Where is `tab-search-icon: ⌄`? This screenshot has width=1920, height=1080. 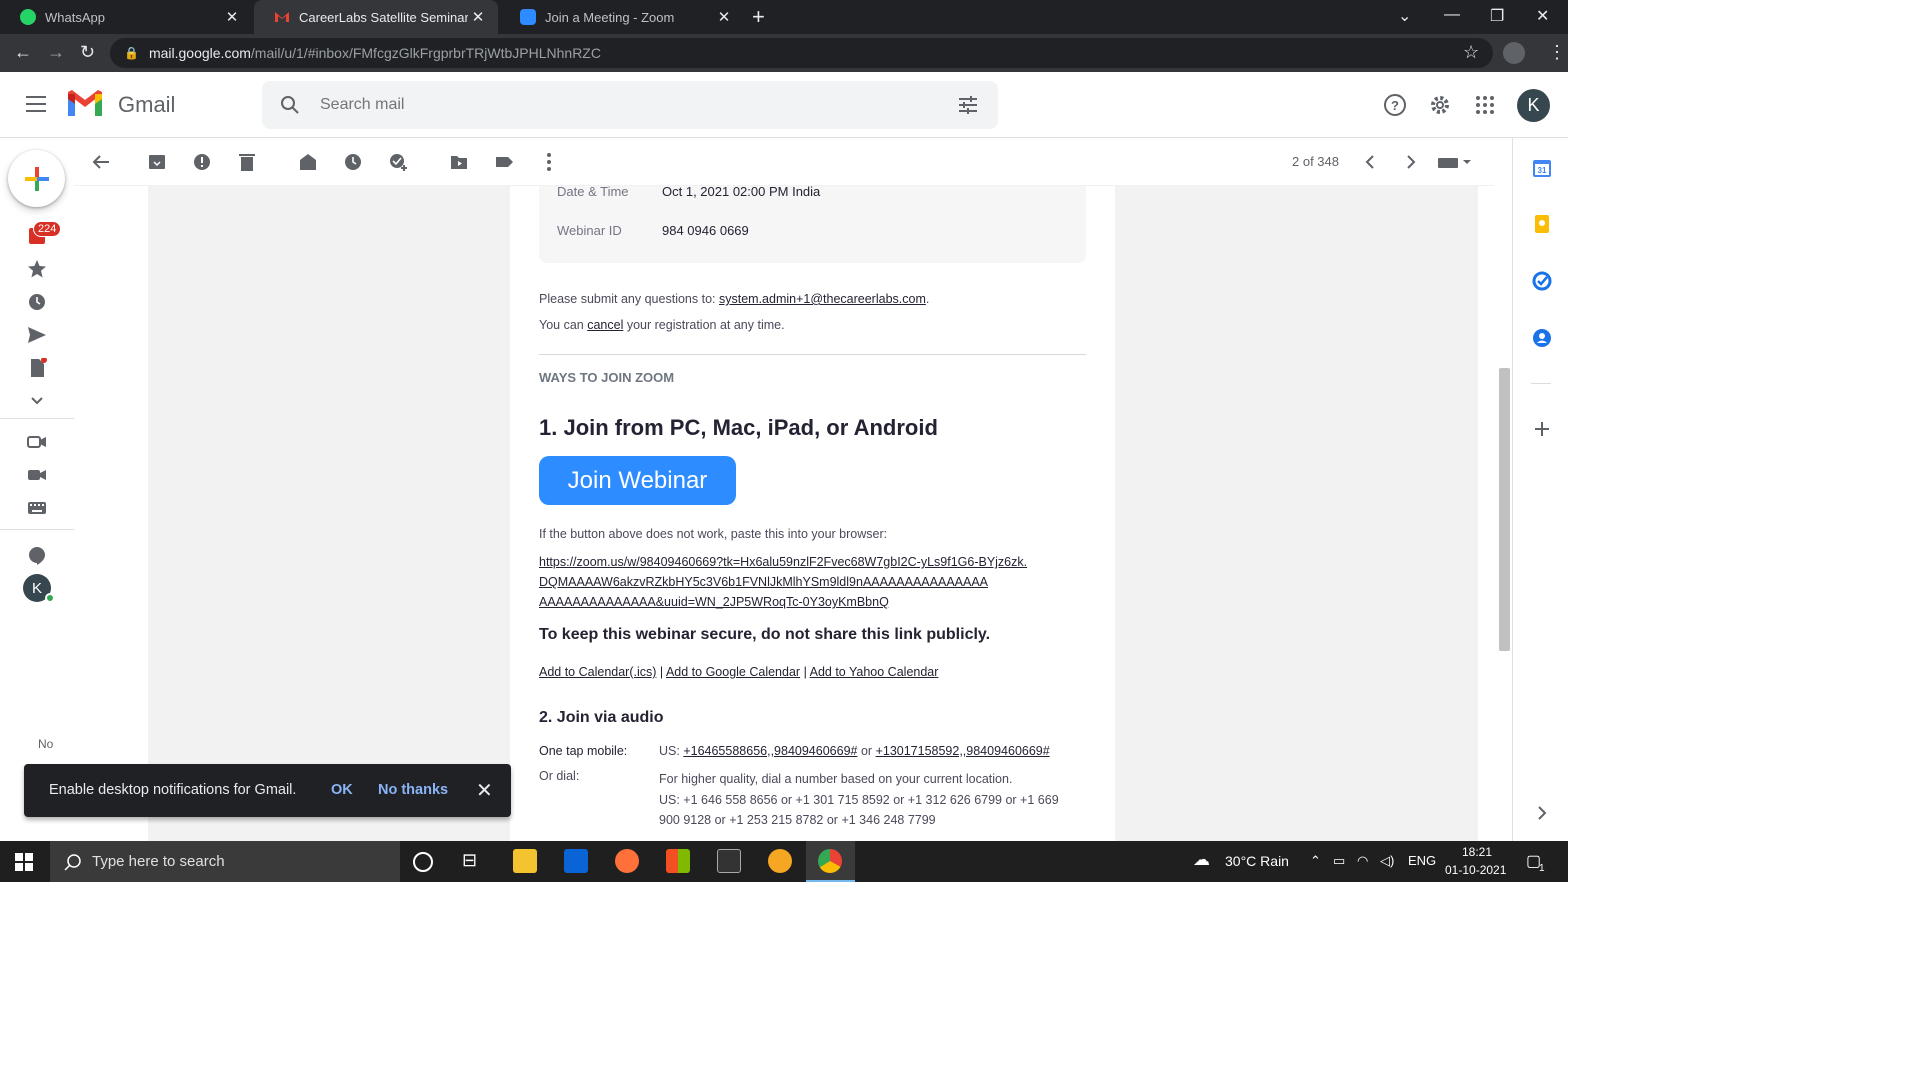
tab-search-icon: ⌄ is located at coordinates (1404, 16).